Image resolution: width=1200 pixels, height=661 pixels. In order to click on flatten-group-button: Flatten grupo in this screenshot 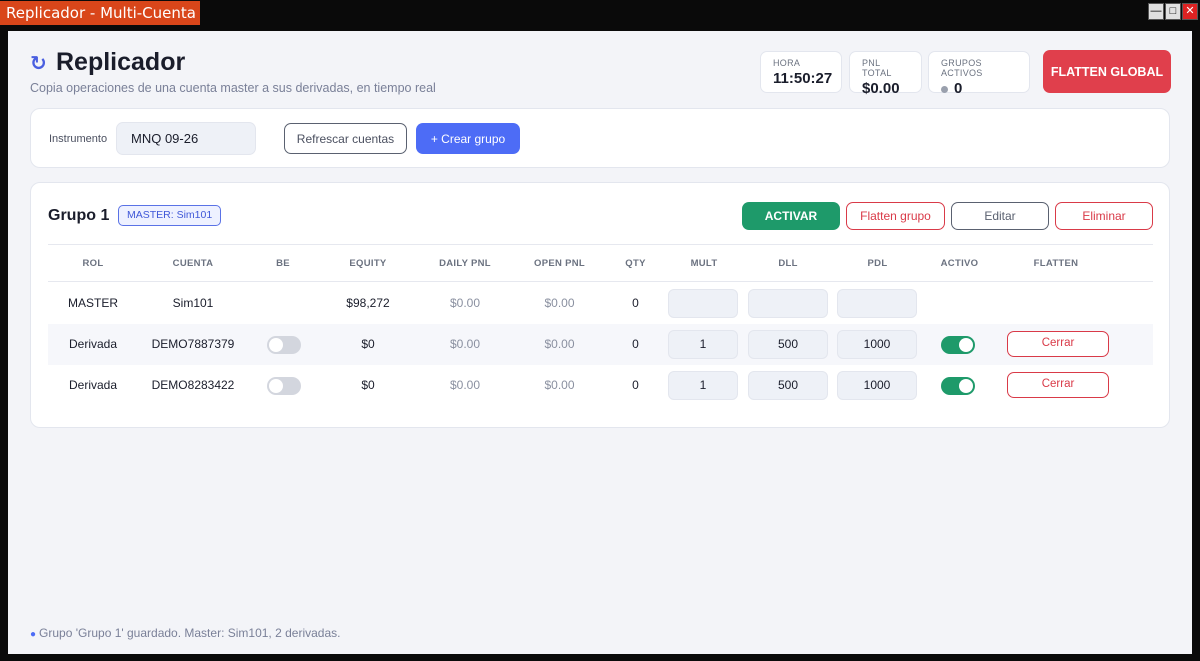, I will do `click(895, 216)`.